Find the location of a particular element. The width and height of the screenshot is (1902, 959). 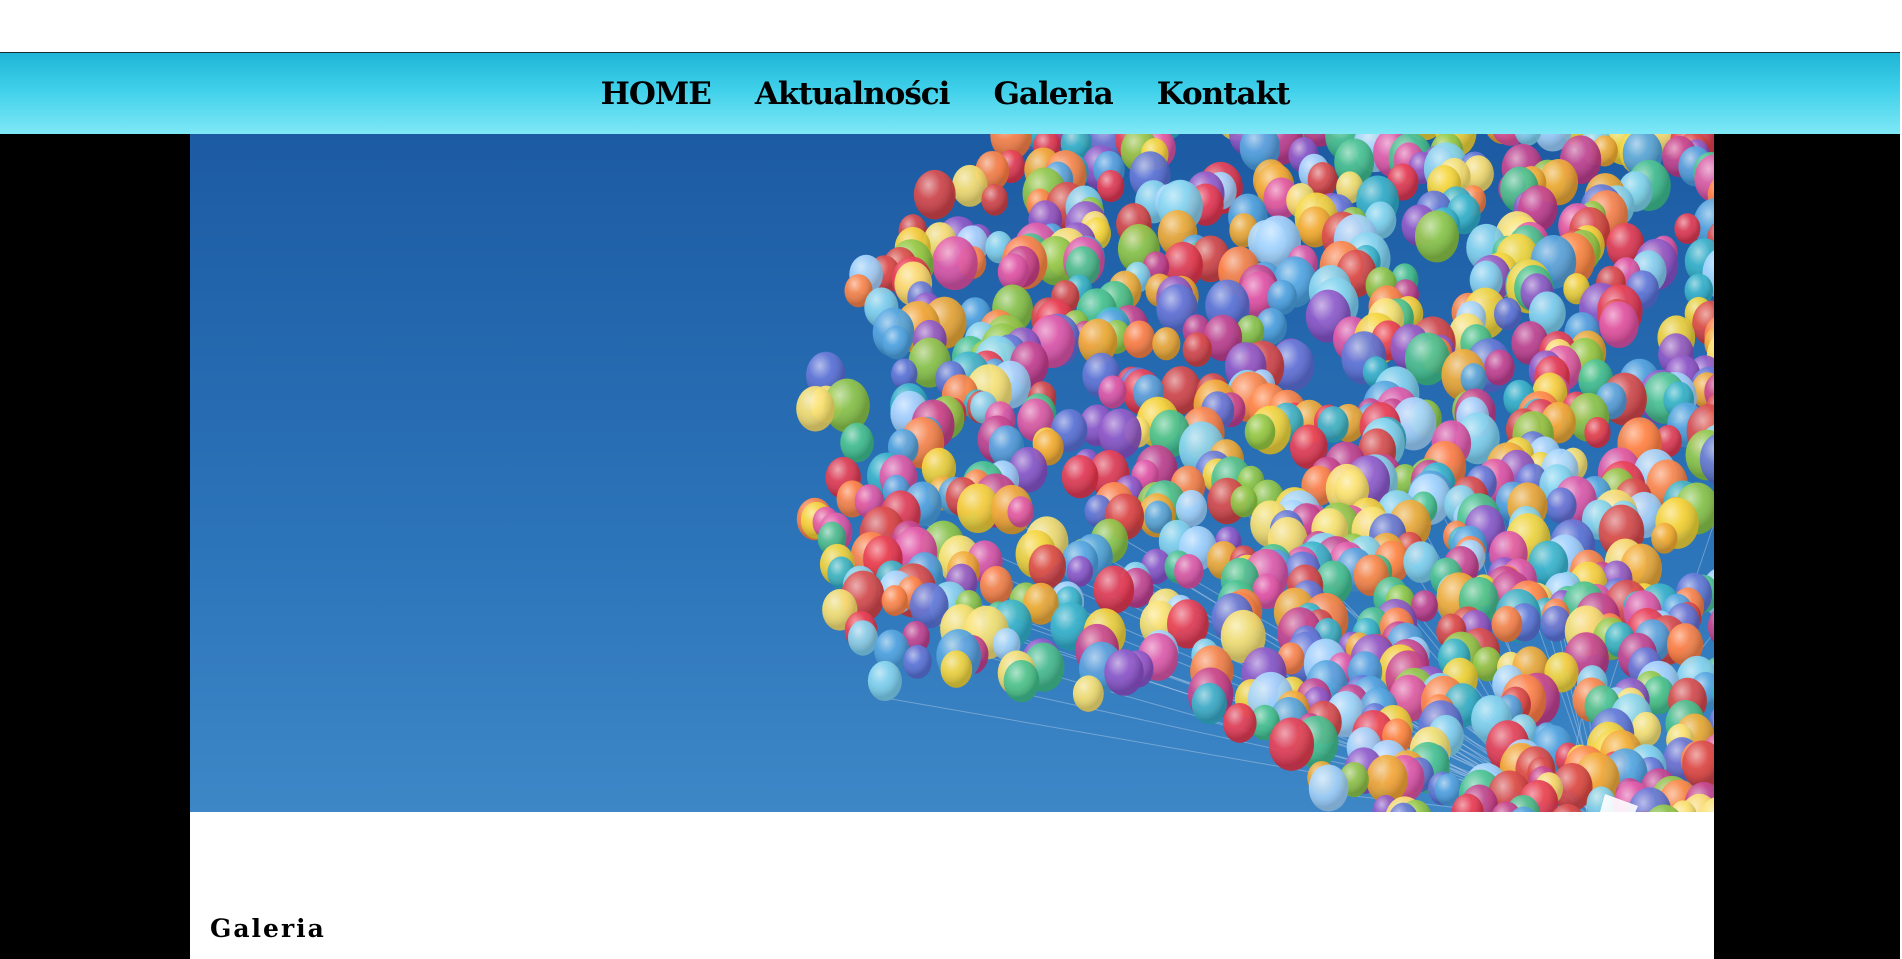

main-nav: HOME Aktualności Galeria Kontakt is located at coordinates (951, 93).